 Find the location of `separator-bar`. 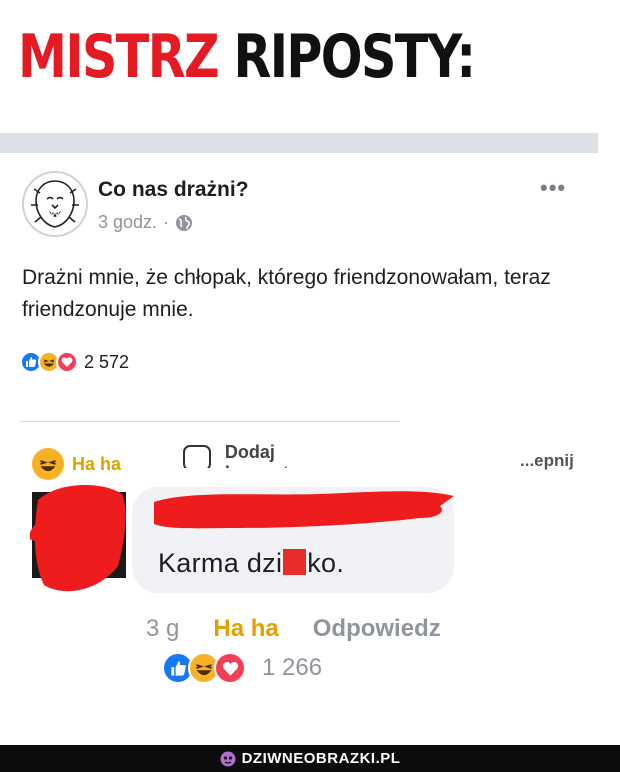

separator-bar is located at coordinates (299, 143).